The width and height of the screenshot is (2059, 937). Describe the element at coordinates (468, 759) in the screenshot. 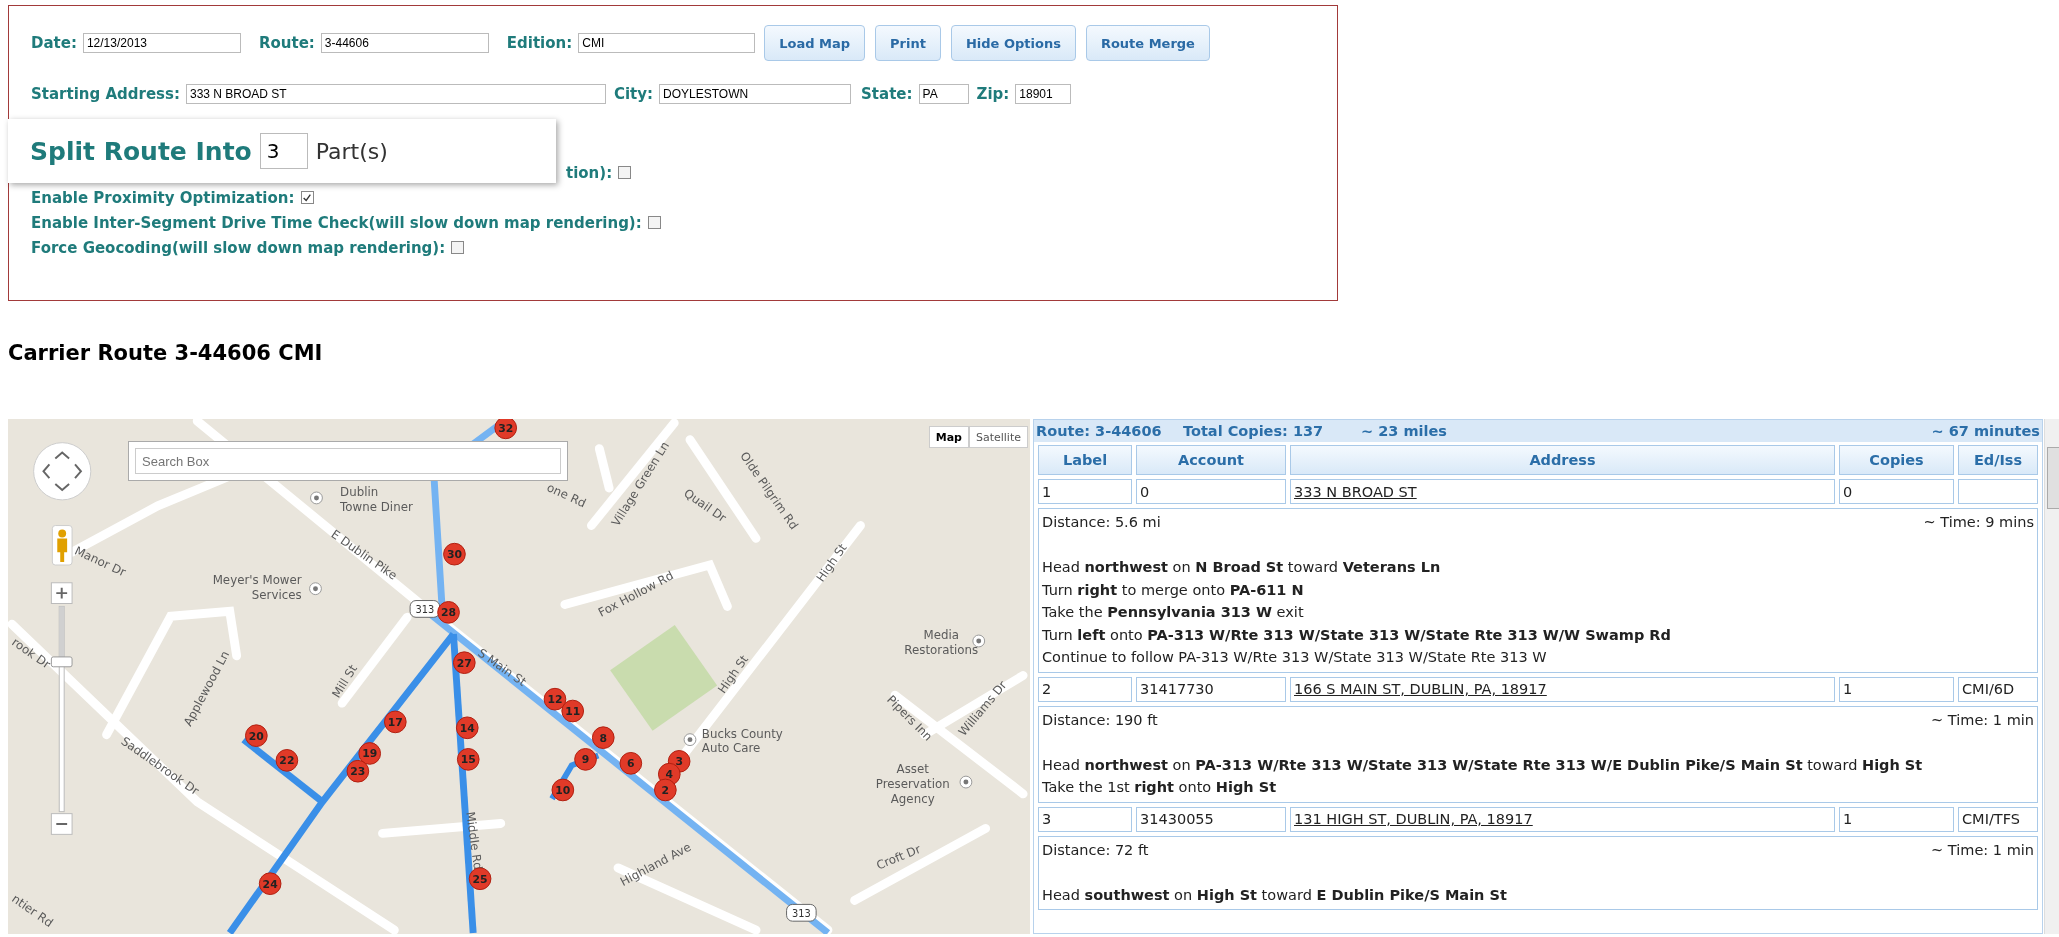

I see `map-marker: 15` at that location.